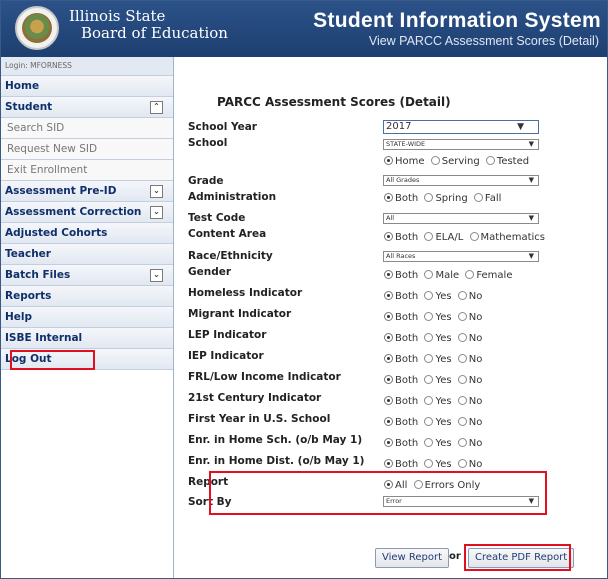 The width and height of the screenshot is (608, 579). What do you see at coordinates (259, 419) in the screenshot?
I see `first-year-label: First Year in U.S. School` at bounding box center [259, 419].